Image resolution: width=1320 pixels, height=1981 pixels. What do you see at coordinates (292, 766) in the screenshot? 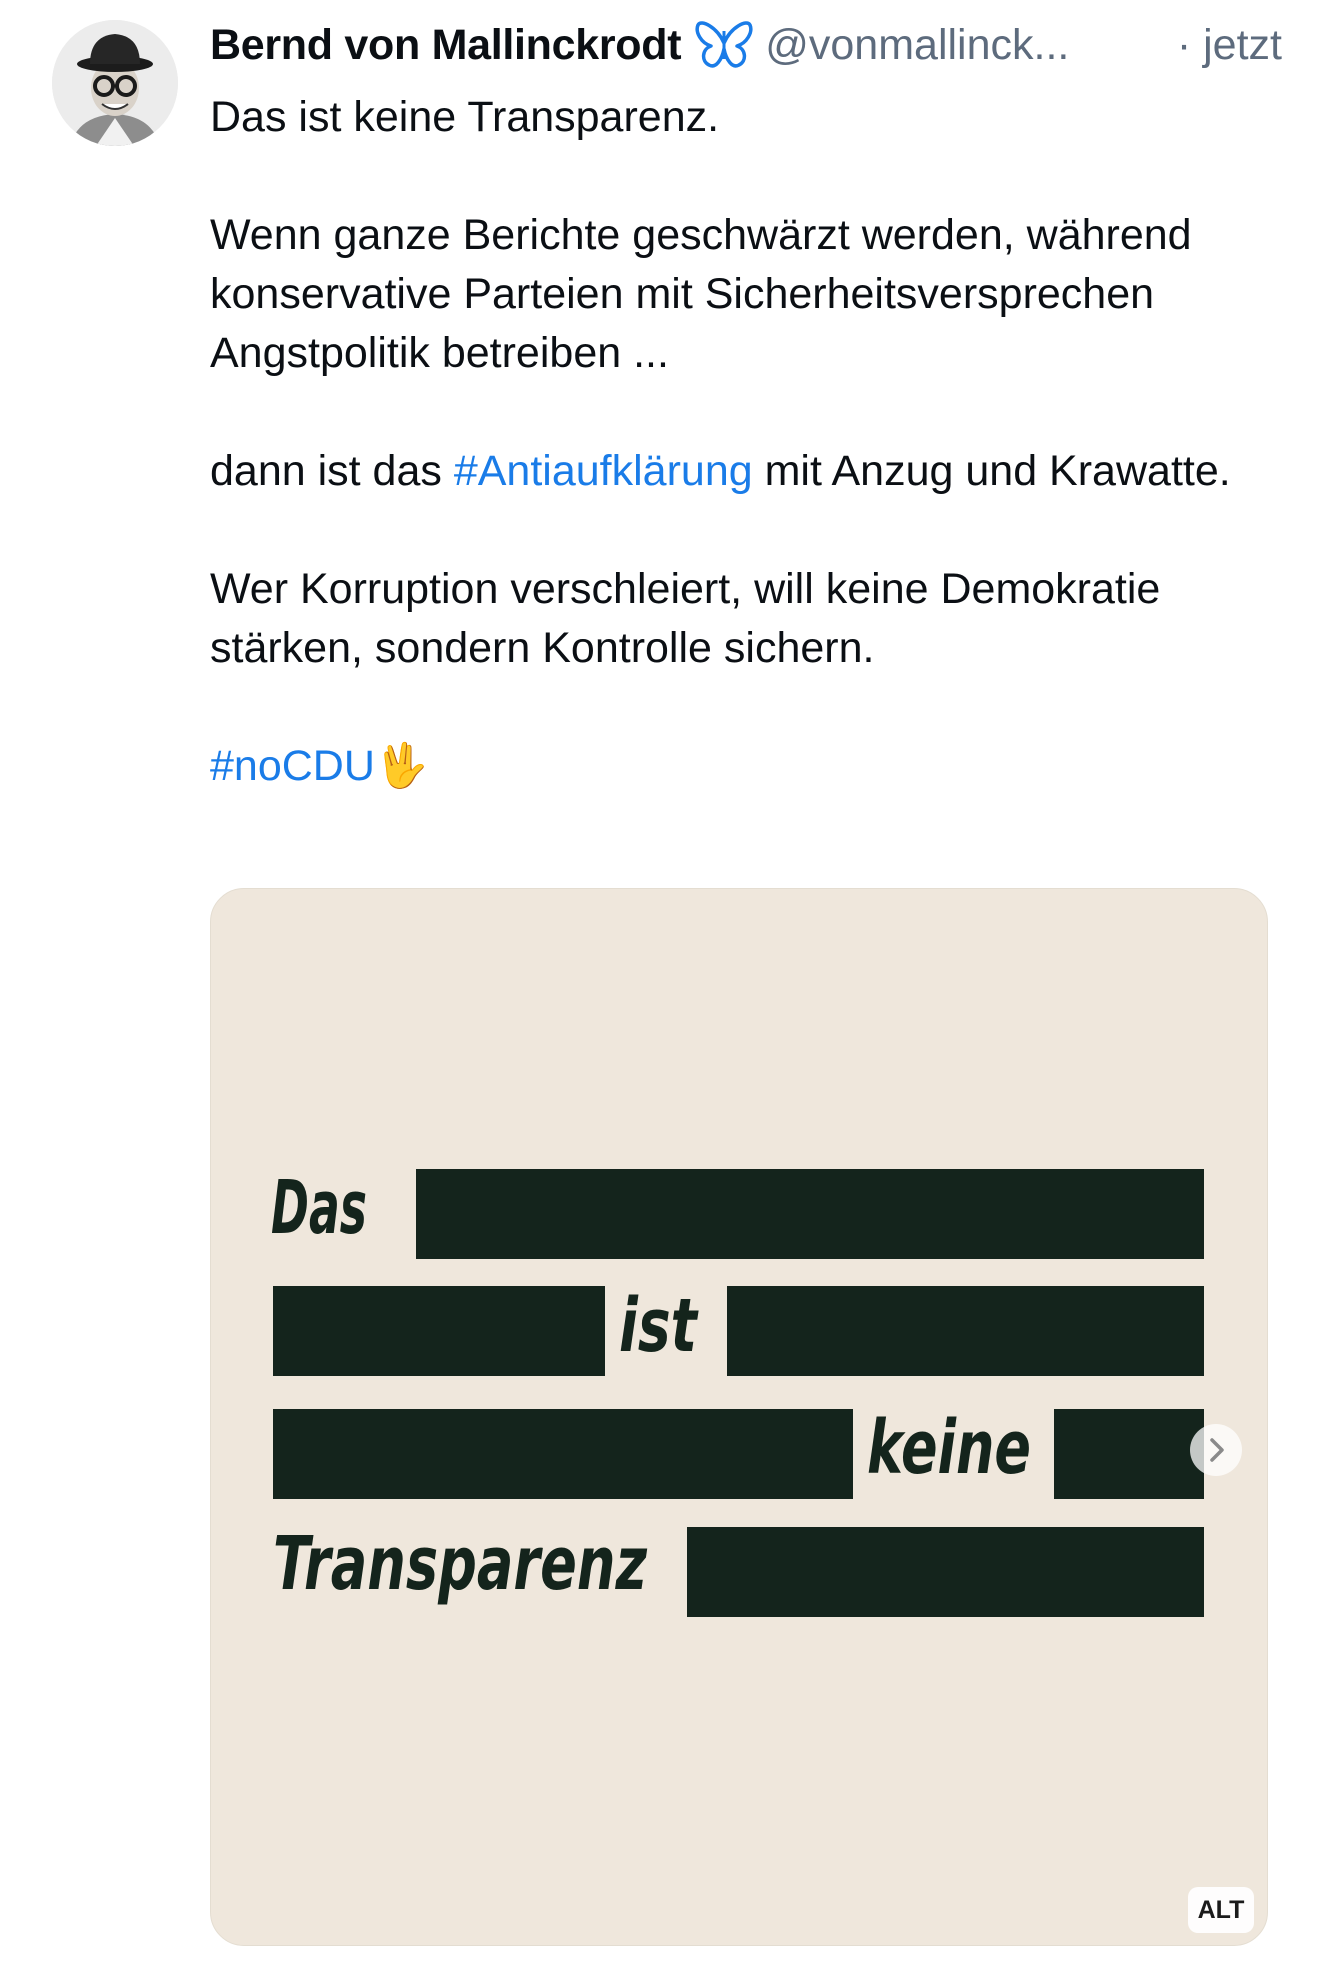
I see `hashtag-nocdu: #noCDU` at bounding box center [292, 766].